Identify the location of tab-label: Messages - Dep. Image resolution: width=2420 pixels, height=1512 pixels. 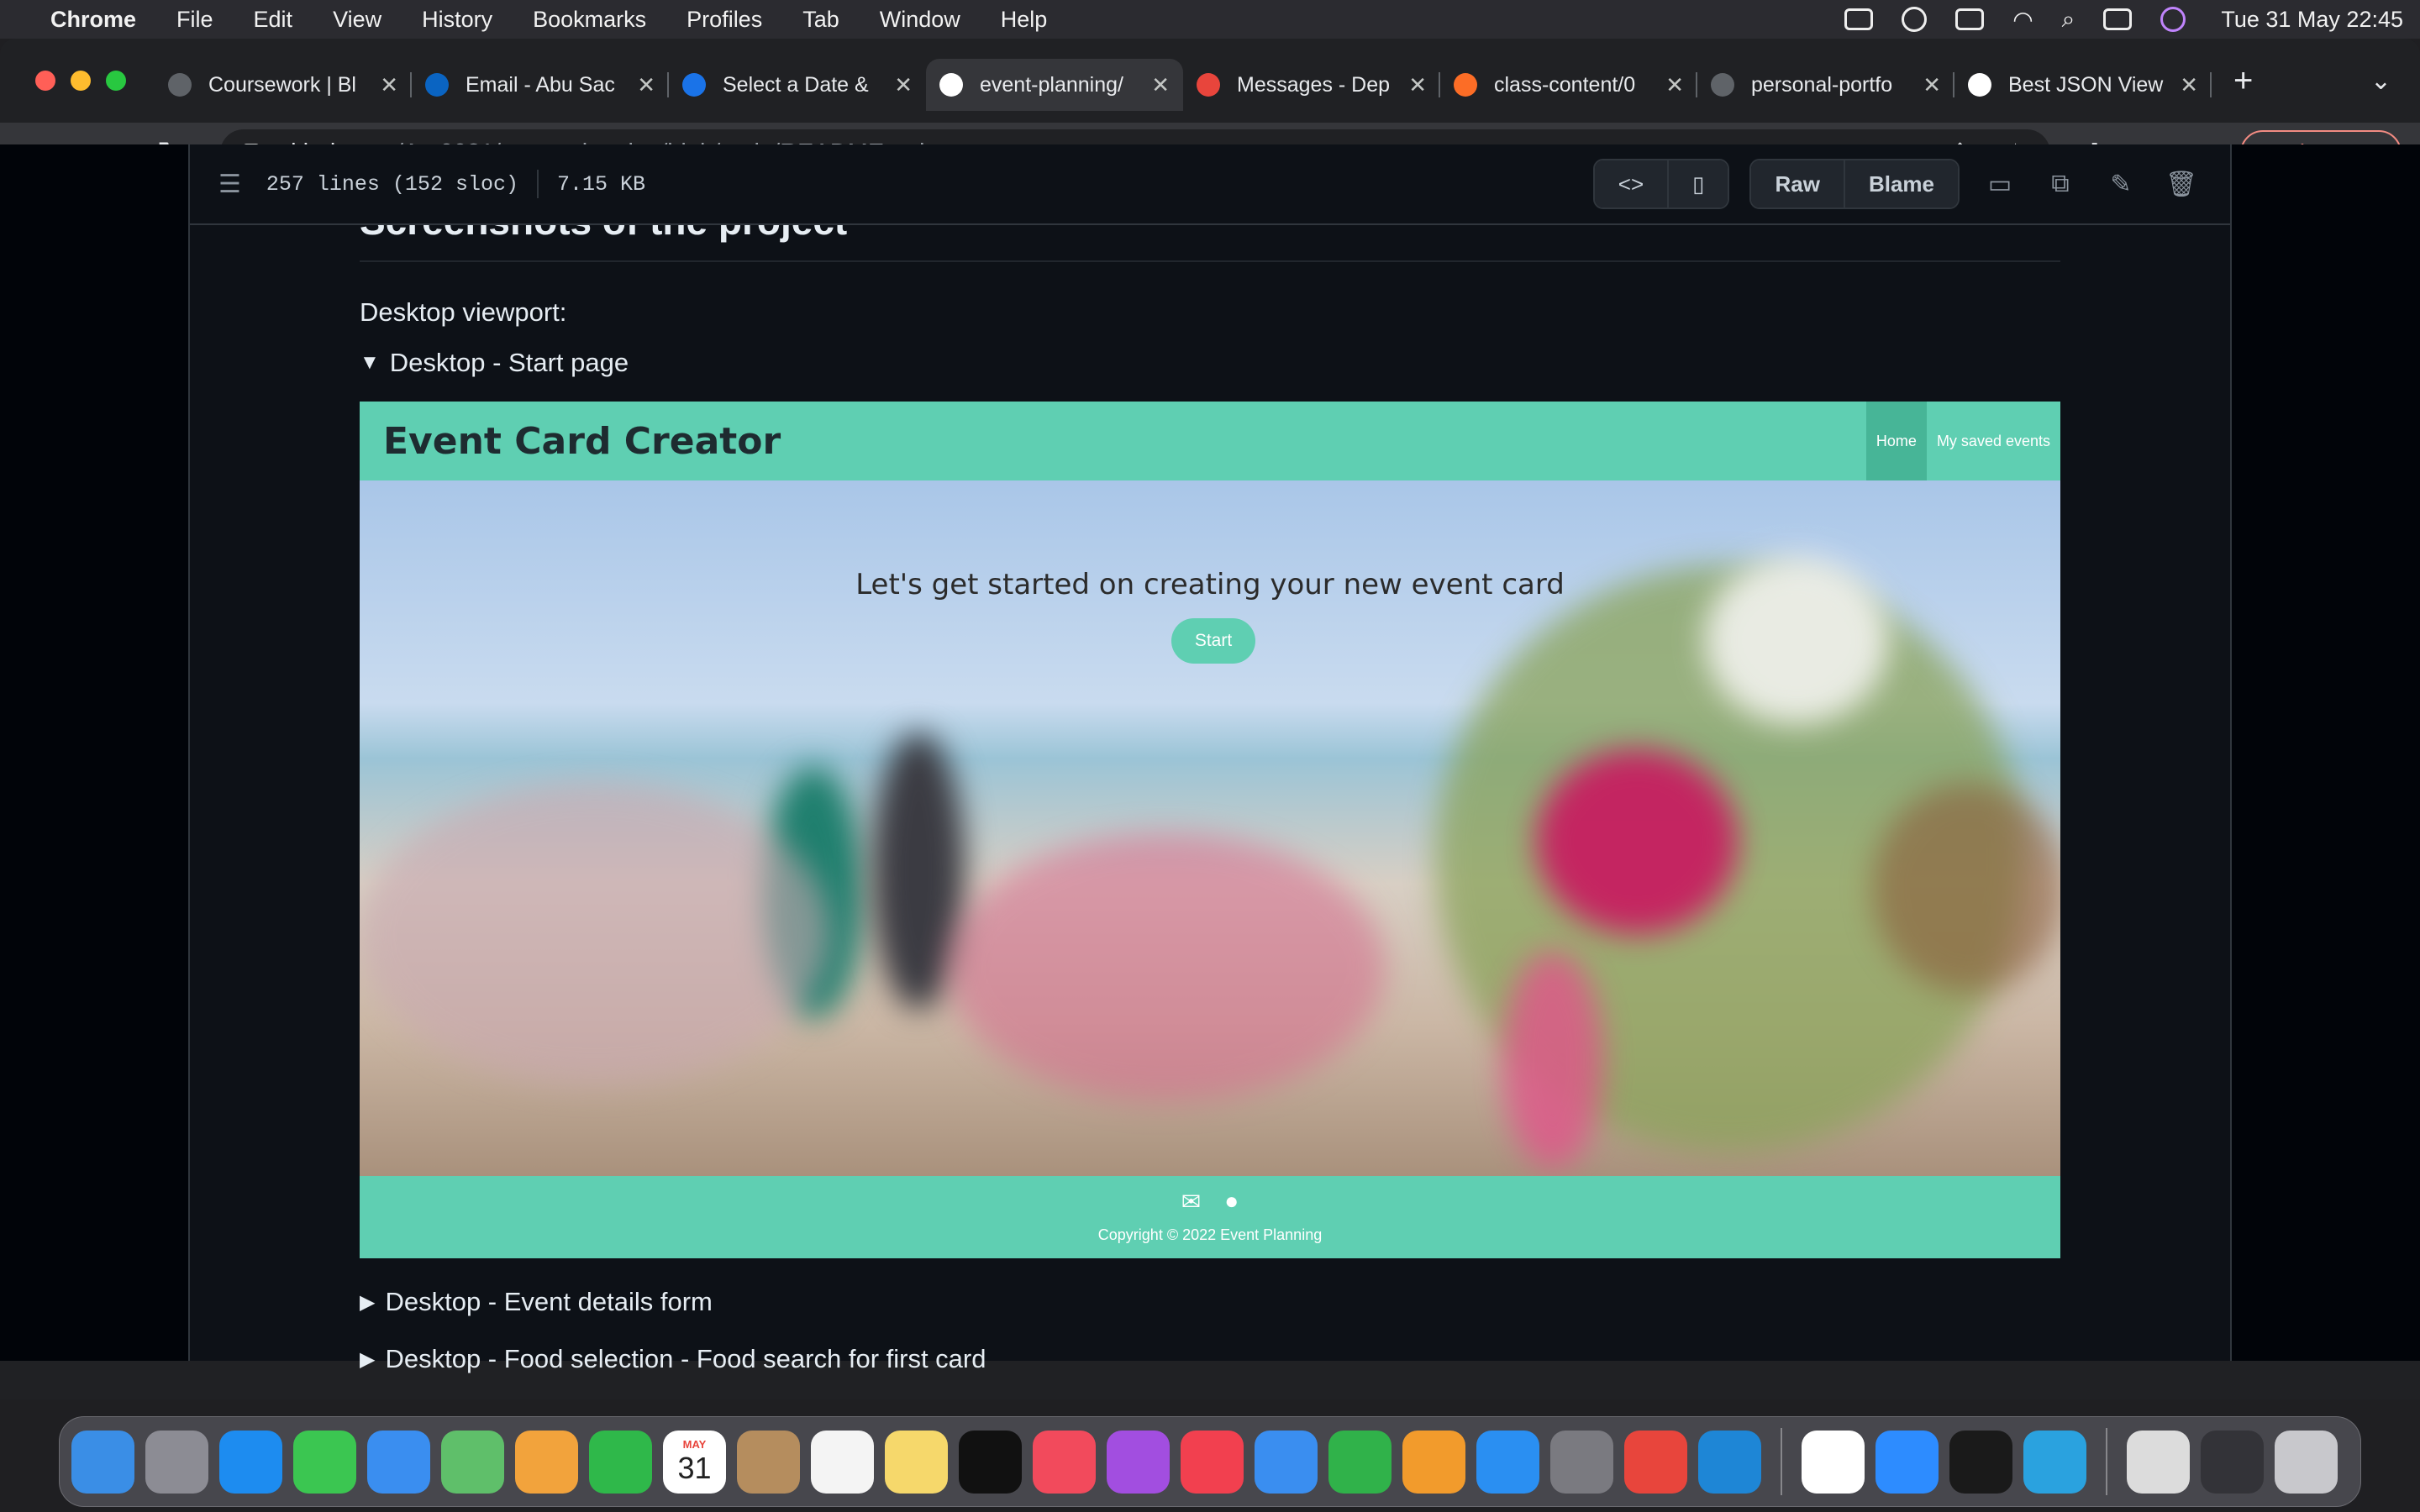
(1314, 84).